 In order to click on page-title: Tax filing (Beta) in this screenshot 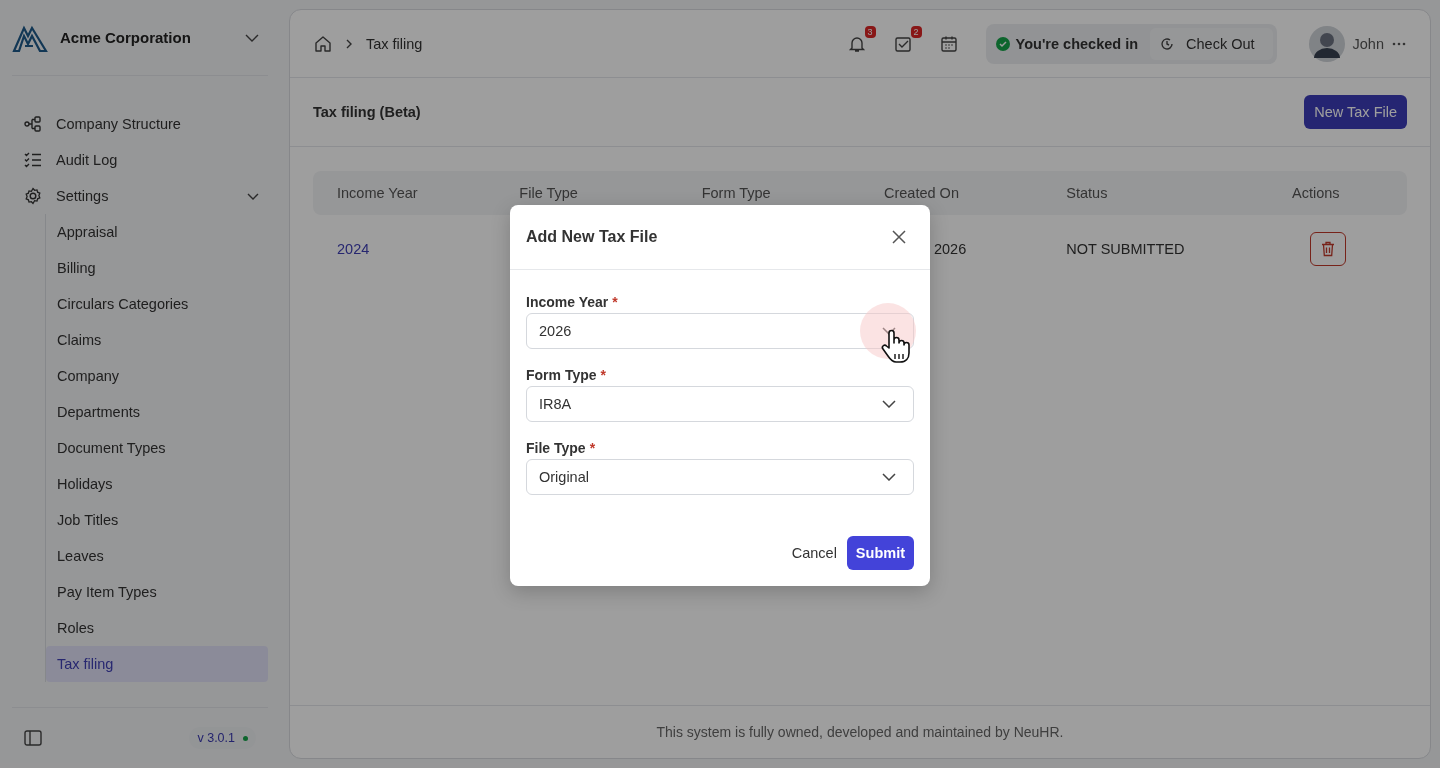, I will do `click(367, 112)`.